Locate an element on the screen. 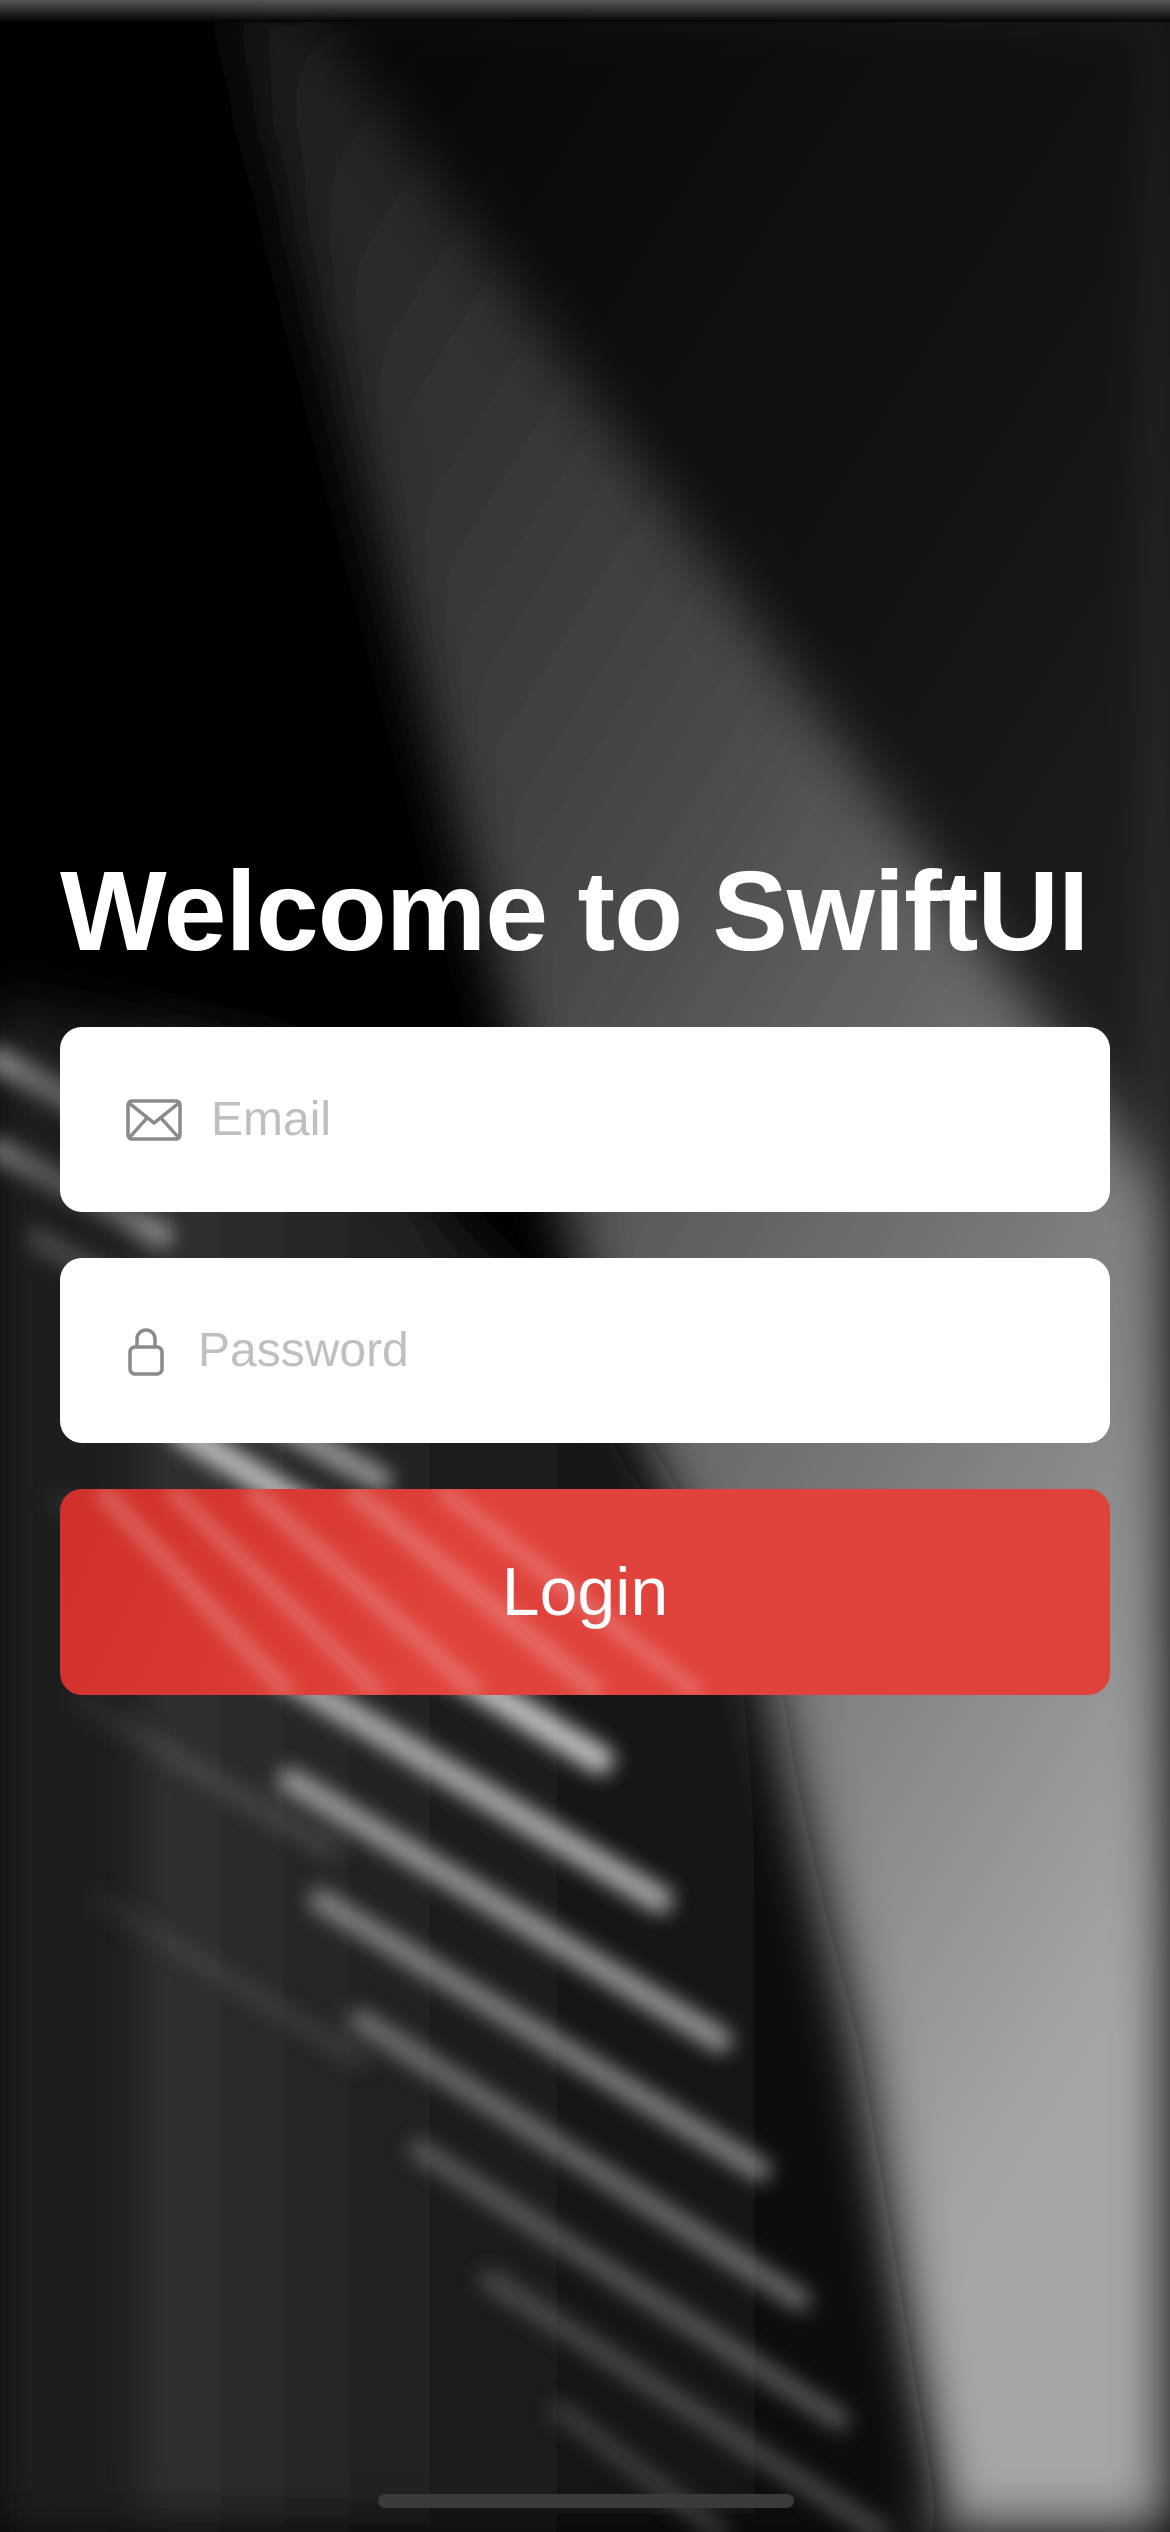 The width and height of the screenshot is (1170, 2532). email-input is located at coordinates (640, 1119).